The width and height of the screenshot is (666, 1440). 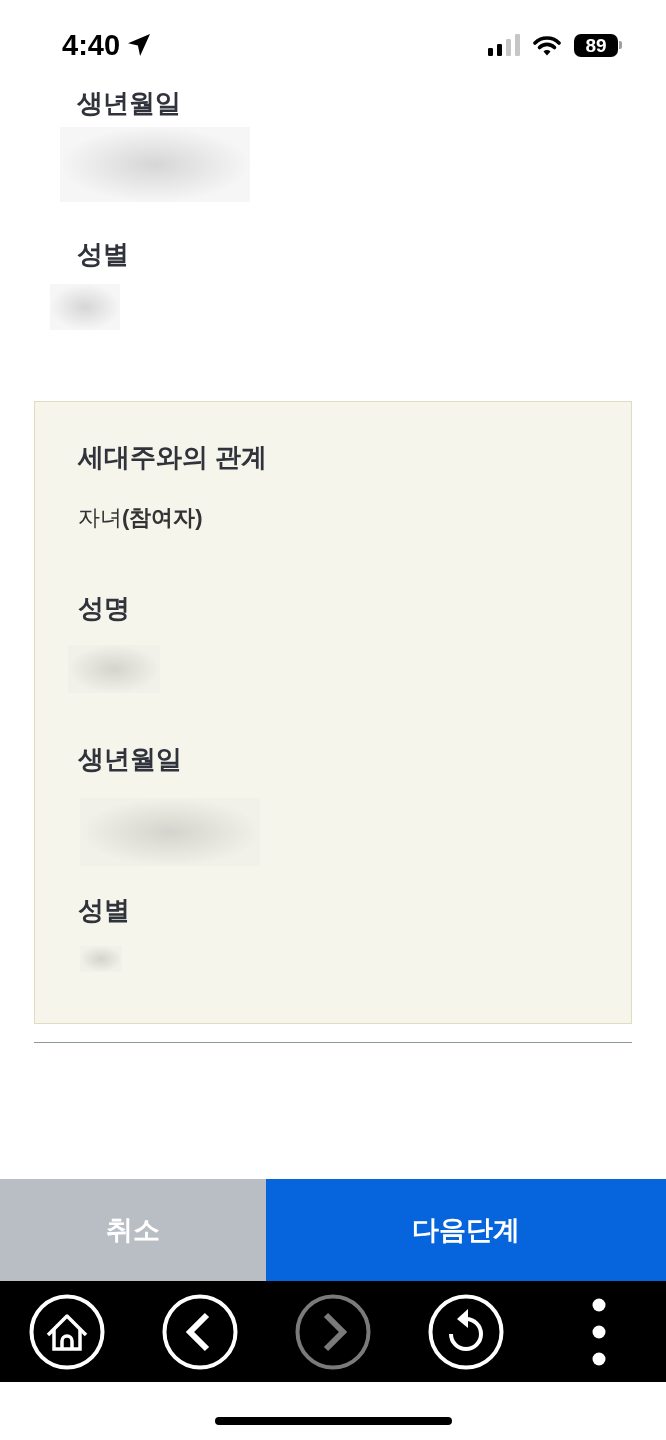 What do you see at coordinates (596, 45) in the screenshot?
I see `battery-percent: 89` at bounding box center [596, 45].